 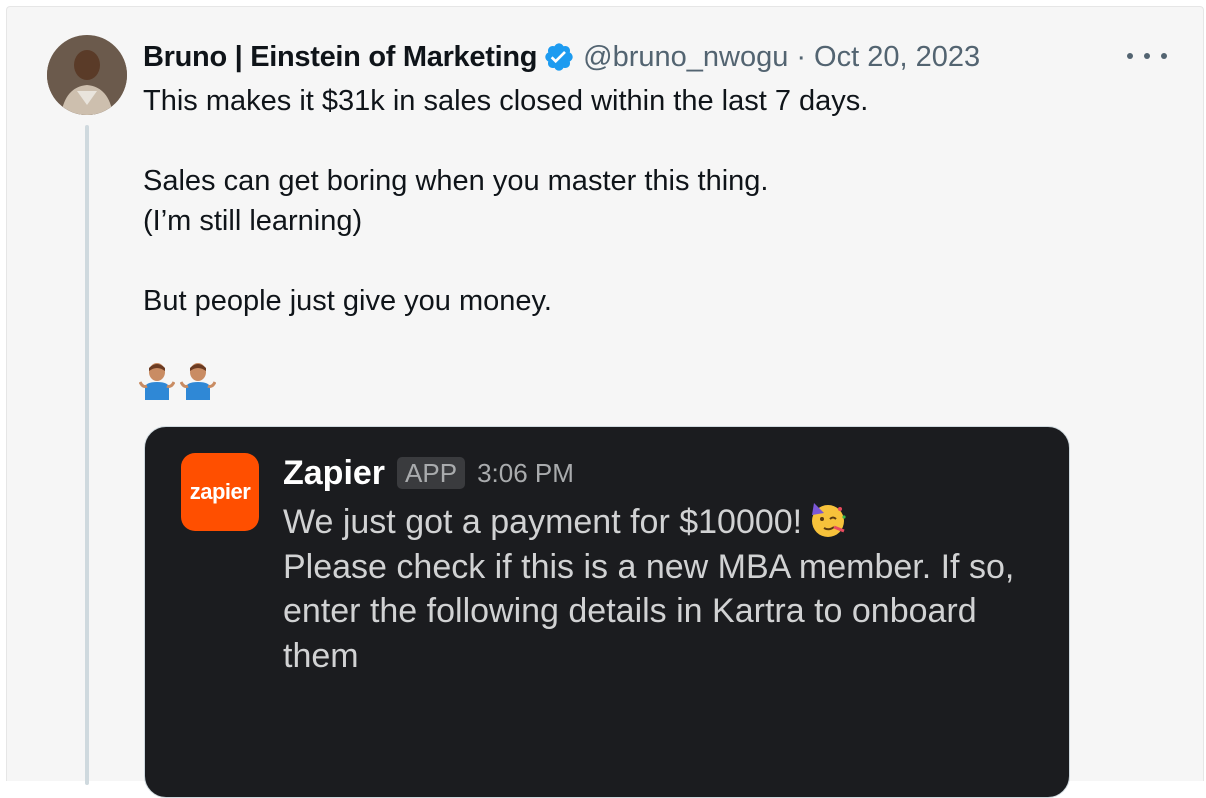 What do you see at coordinates (897, 57) in the screenshot?
I see `tweet-date: Oct 20, 2023` at bounding box center [897, 57].